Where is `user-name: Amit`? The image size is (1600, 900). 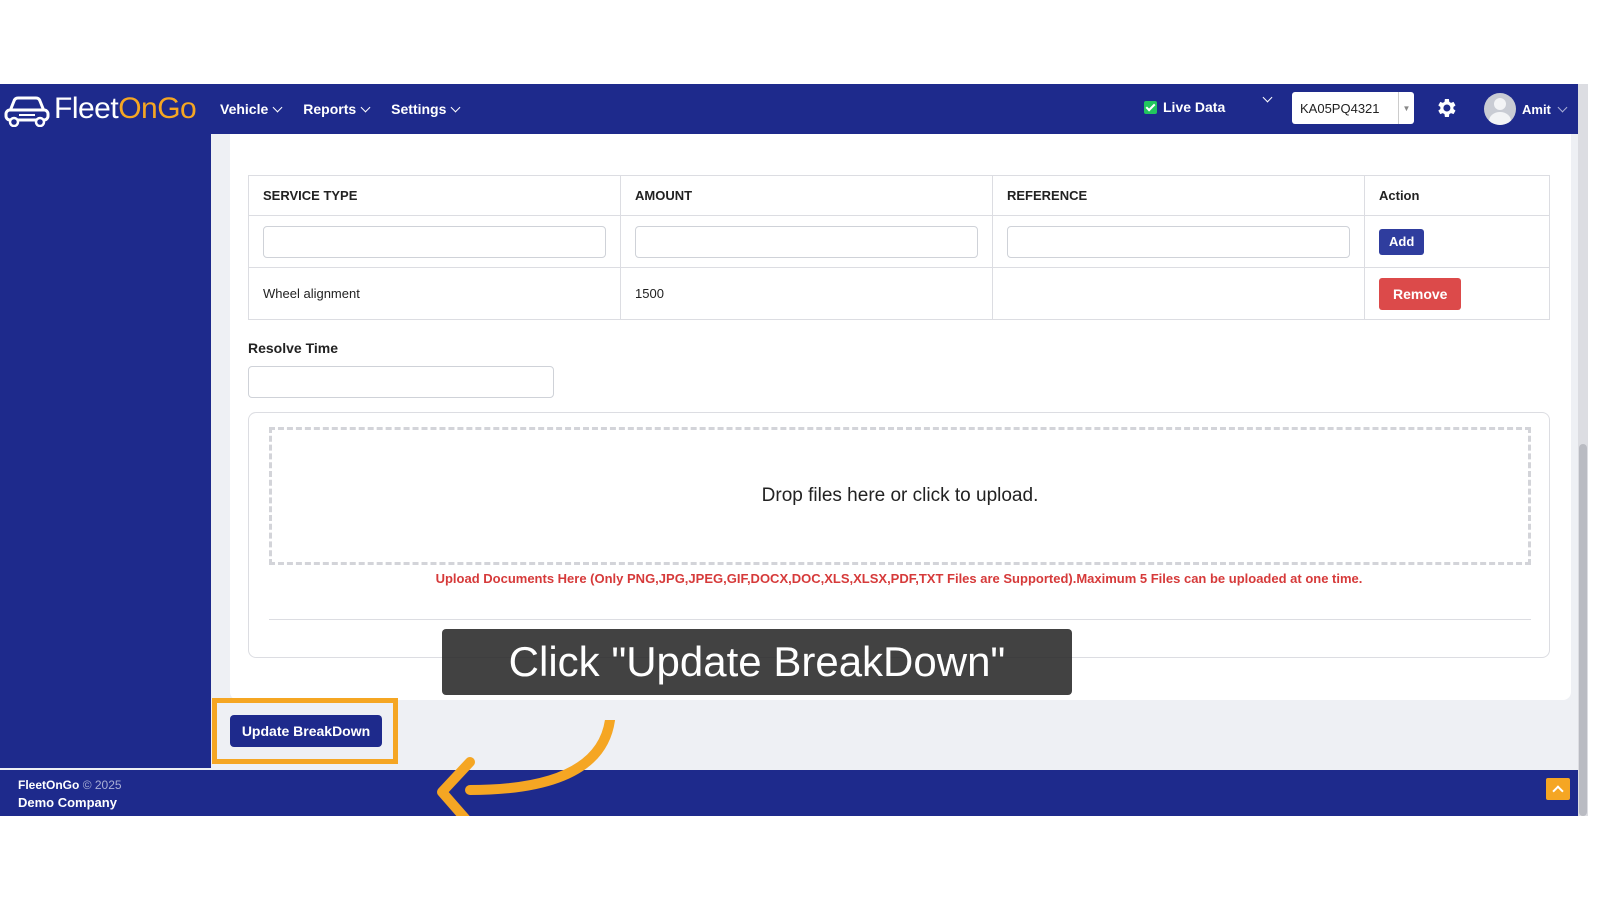 user-name: Amit is located at coordinates (1536, 109).